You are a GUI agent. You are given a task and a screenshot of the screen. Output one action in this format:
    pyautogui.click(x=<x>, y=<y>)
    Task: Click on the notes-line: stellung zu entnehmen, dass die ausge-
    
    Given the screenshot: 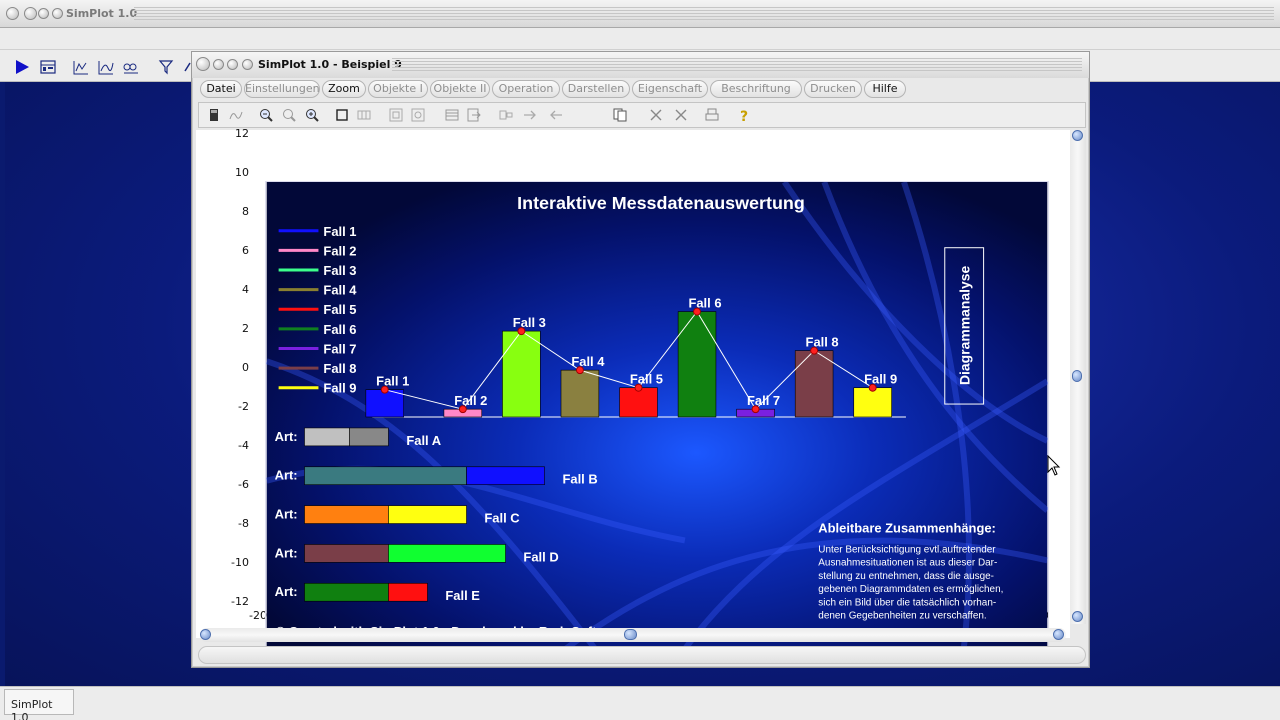 What is the action you would take?
    pyautogui.click(x=906, y=576)
    